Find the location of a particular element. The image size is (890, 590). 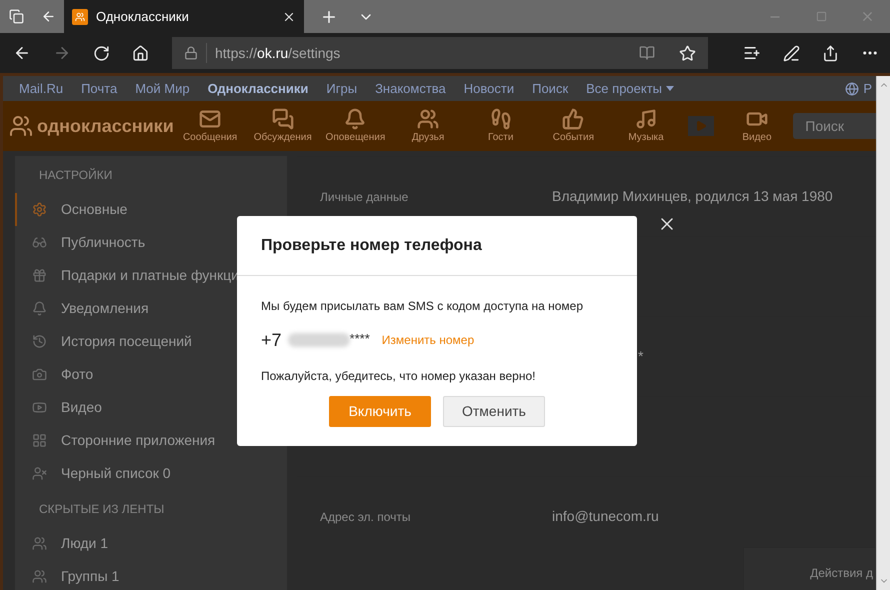

phone-prefix: +7 is located at coordinates (271, 340).